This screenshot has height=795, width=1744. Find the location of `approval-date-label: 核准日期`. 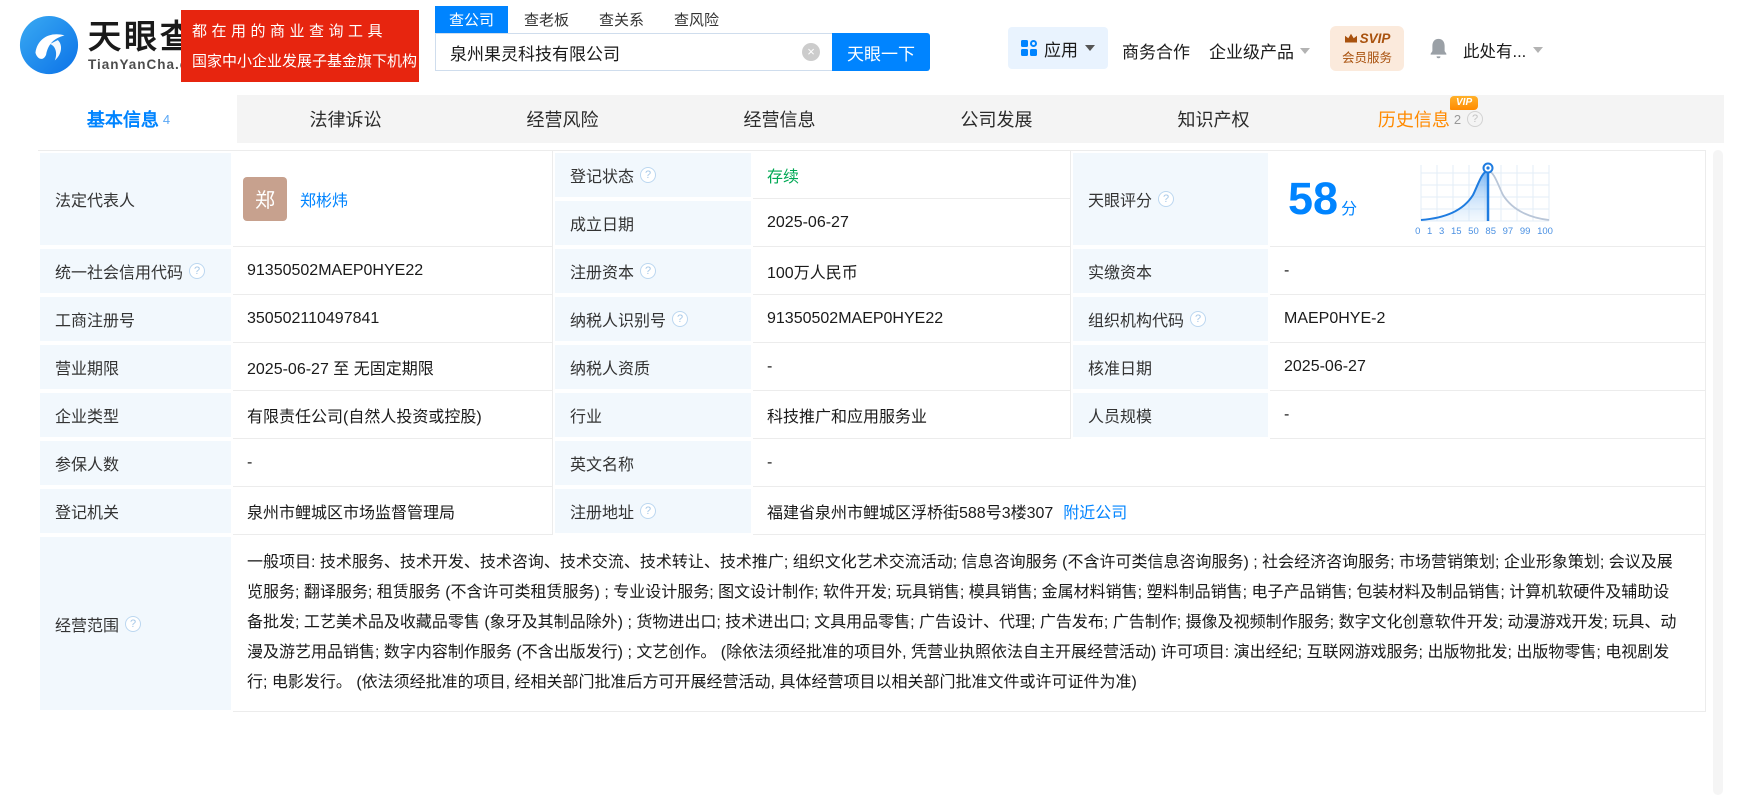

approval-date-label: 核准日期 is located at coordinates (1170, 367).